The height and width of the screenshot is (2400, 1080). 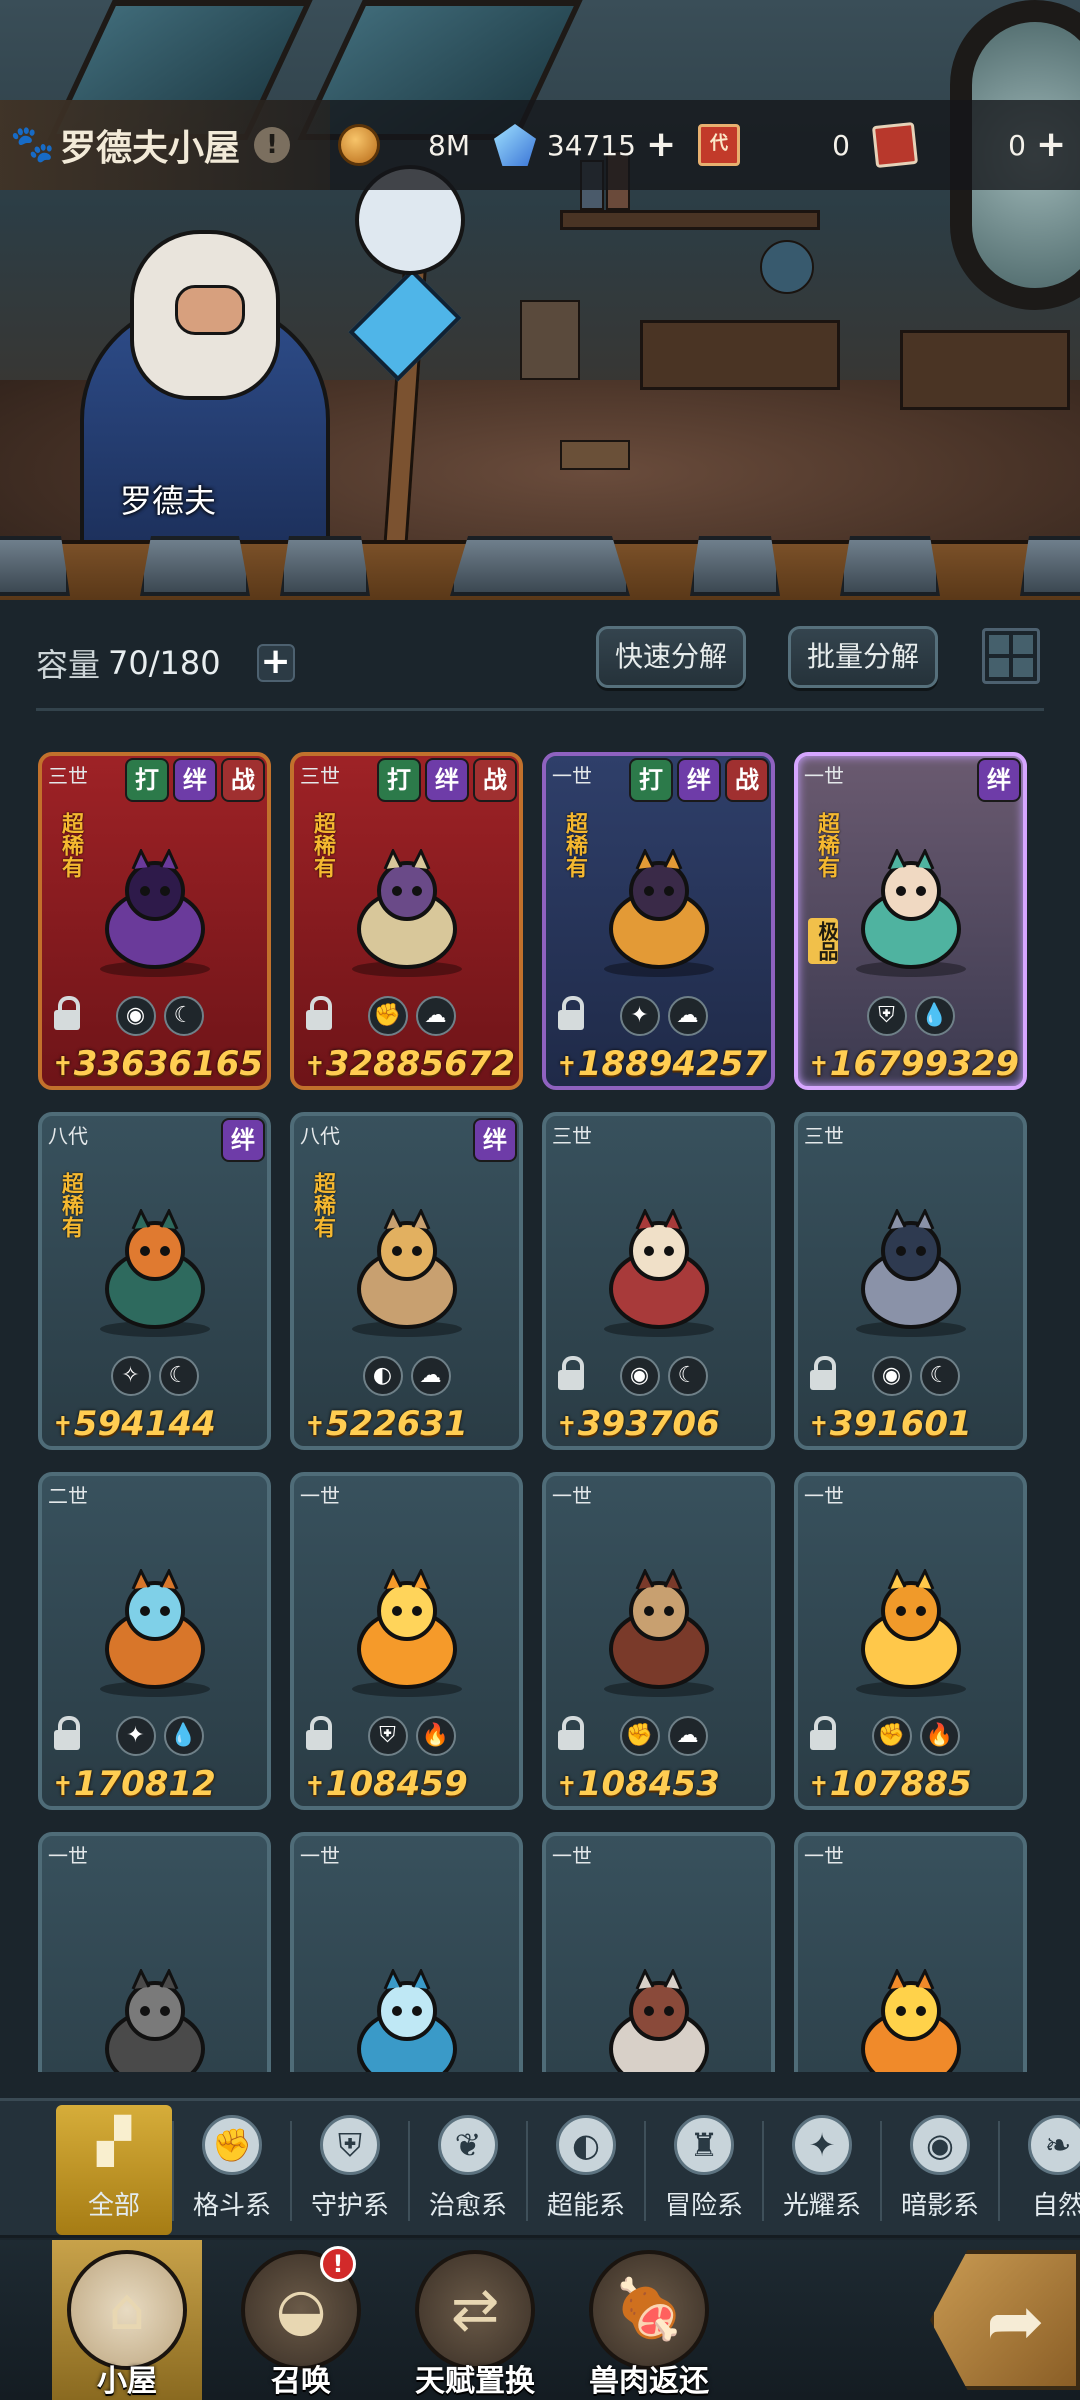 What do you see at coordinates (787, 267) in the screenshot?
I see `globe` at bounding box center [787, 267].